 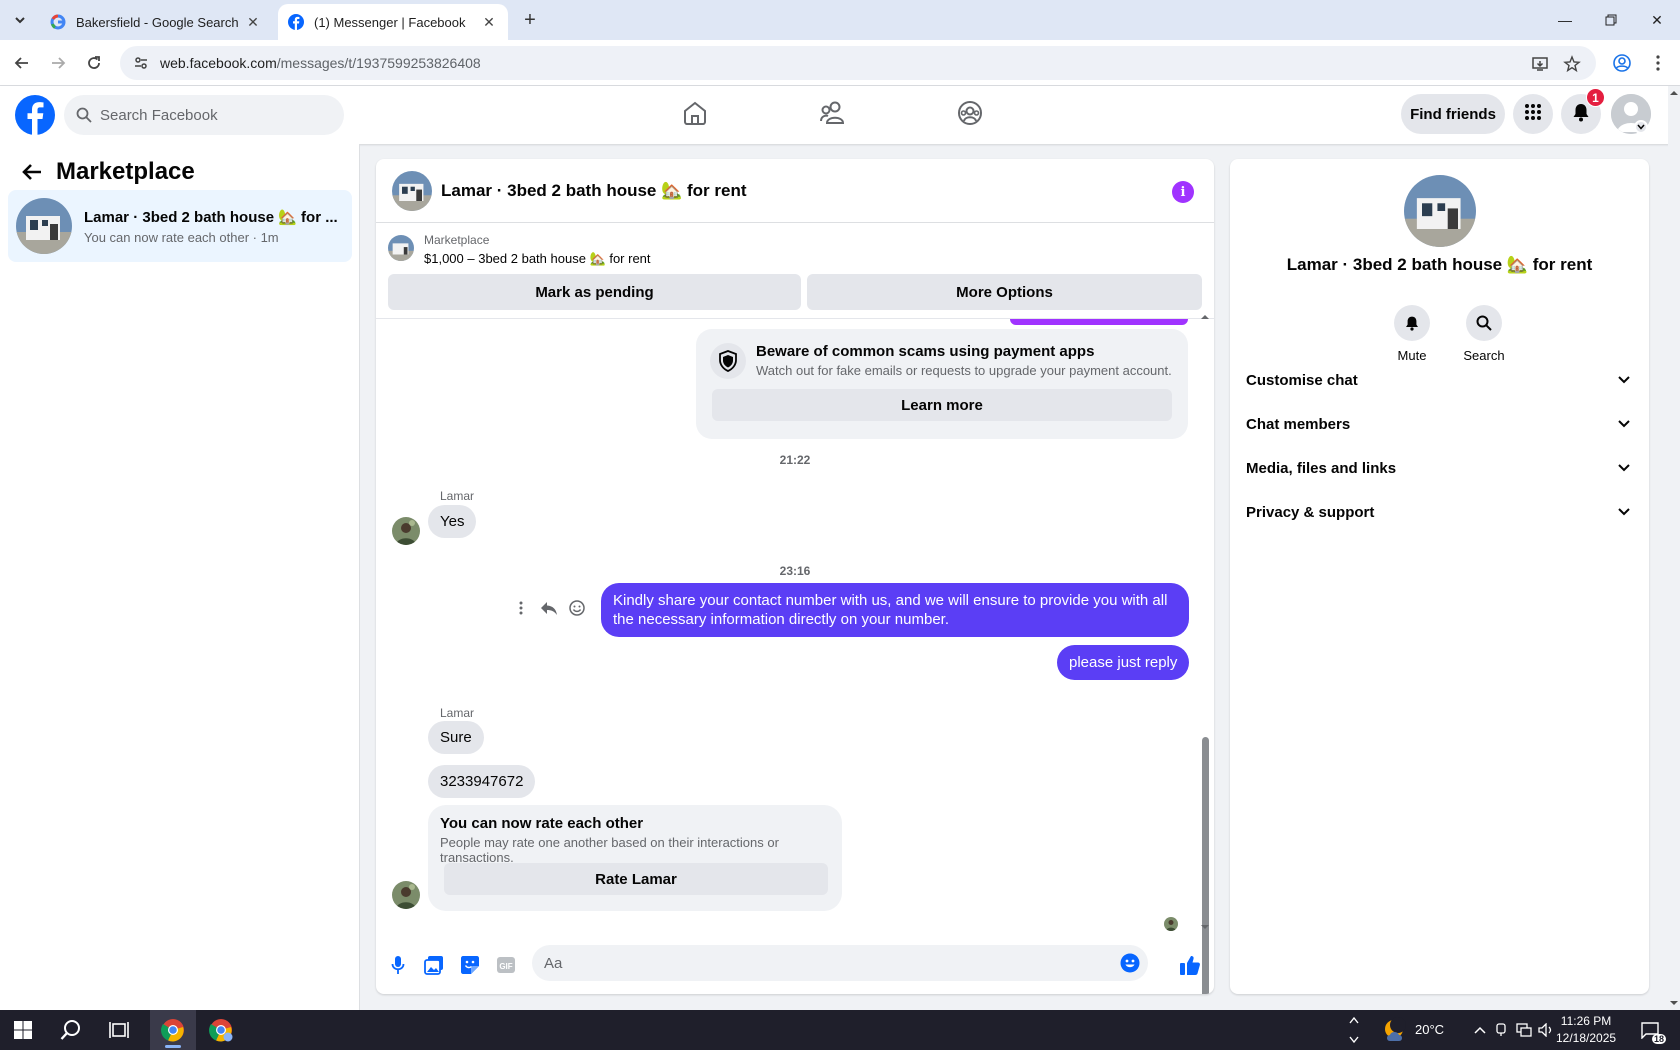 What do you see at coordinates (594, 191) in the screenshot?
I see `chat-title: Lamar · 3bed 2 bath house 🏡 for rent` at bounding box center [594, 191].